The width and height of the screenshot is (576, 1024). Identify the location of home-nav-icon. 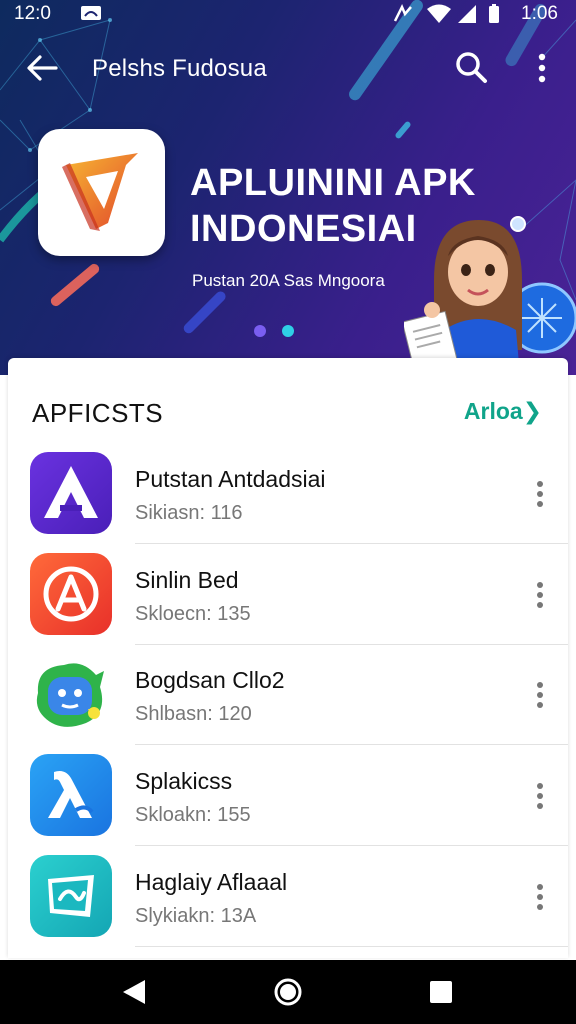
(288, 992).